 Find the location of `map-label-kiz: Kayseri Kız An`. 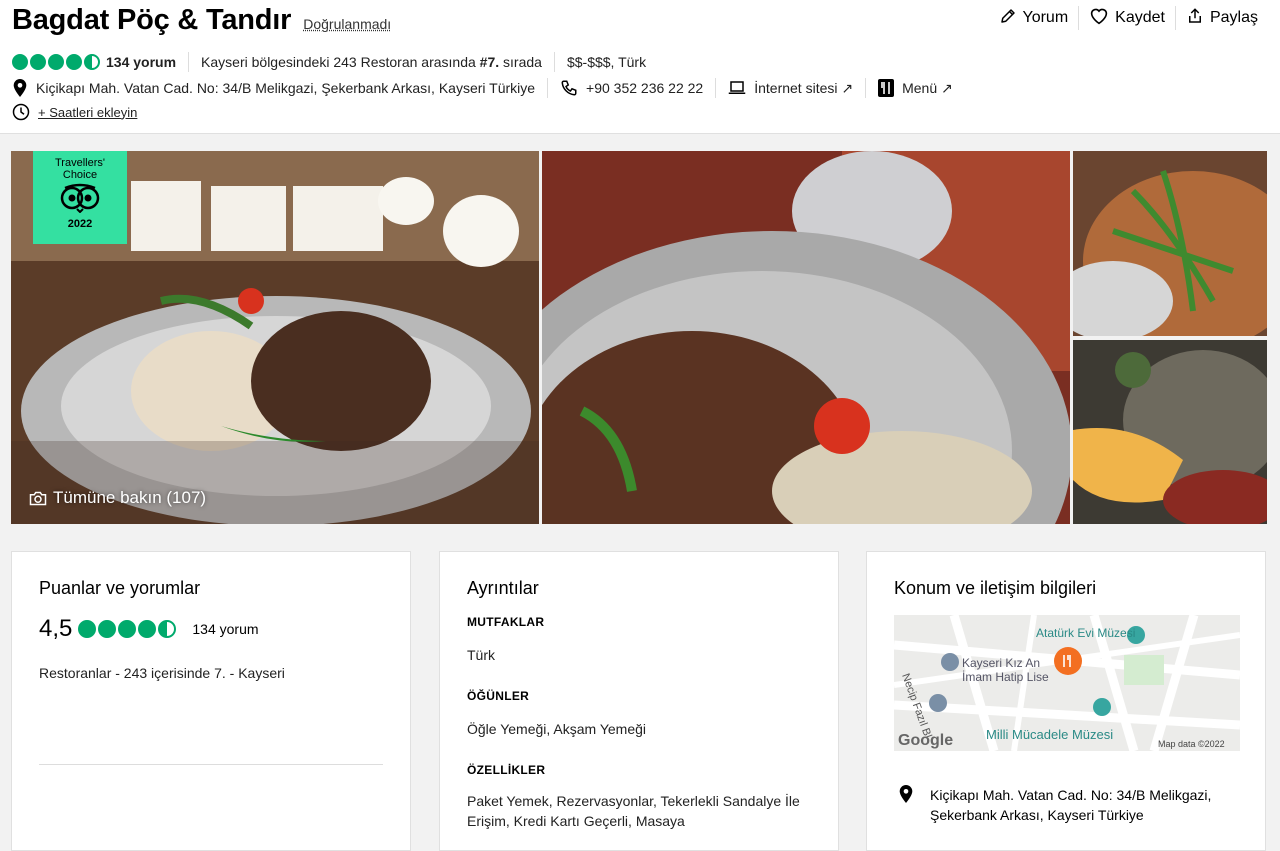

map-label-kiz: Kayseri Kız An is located at coordinates (1001, 663).